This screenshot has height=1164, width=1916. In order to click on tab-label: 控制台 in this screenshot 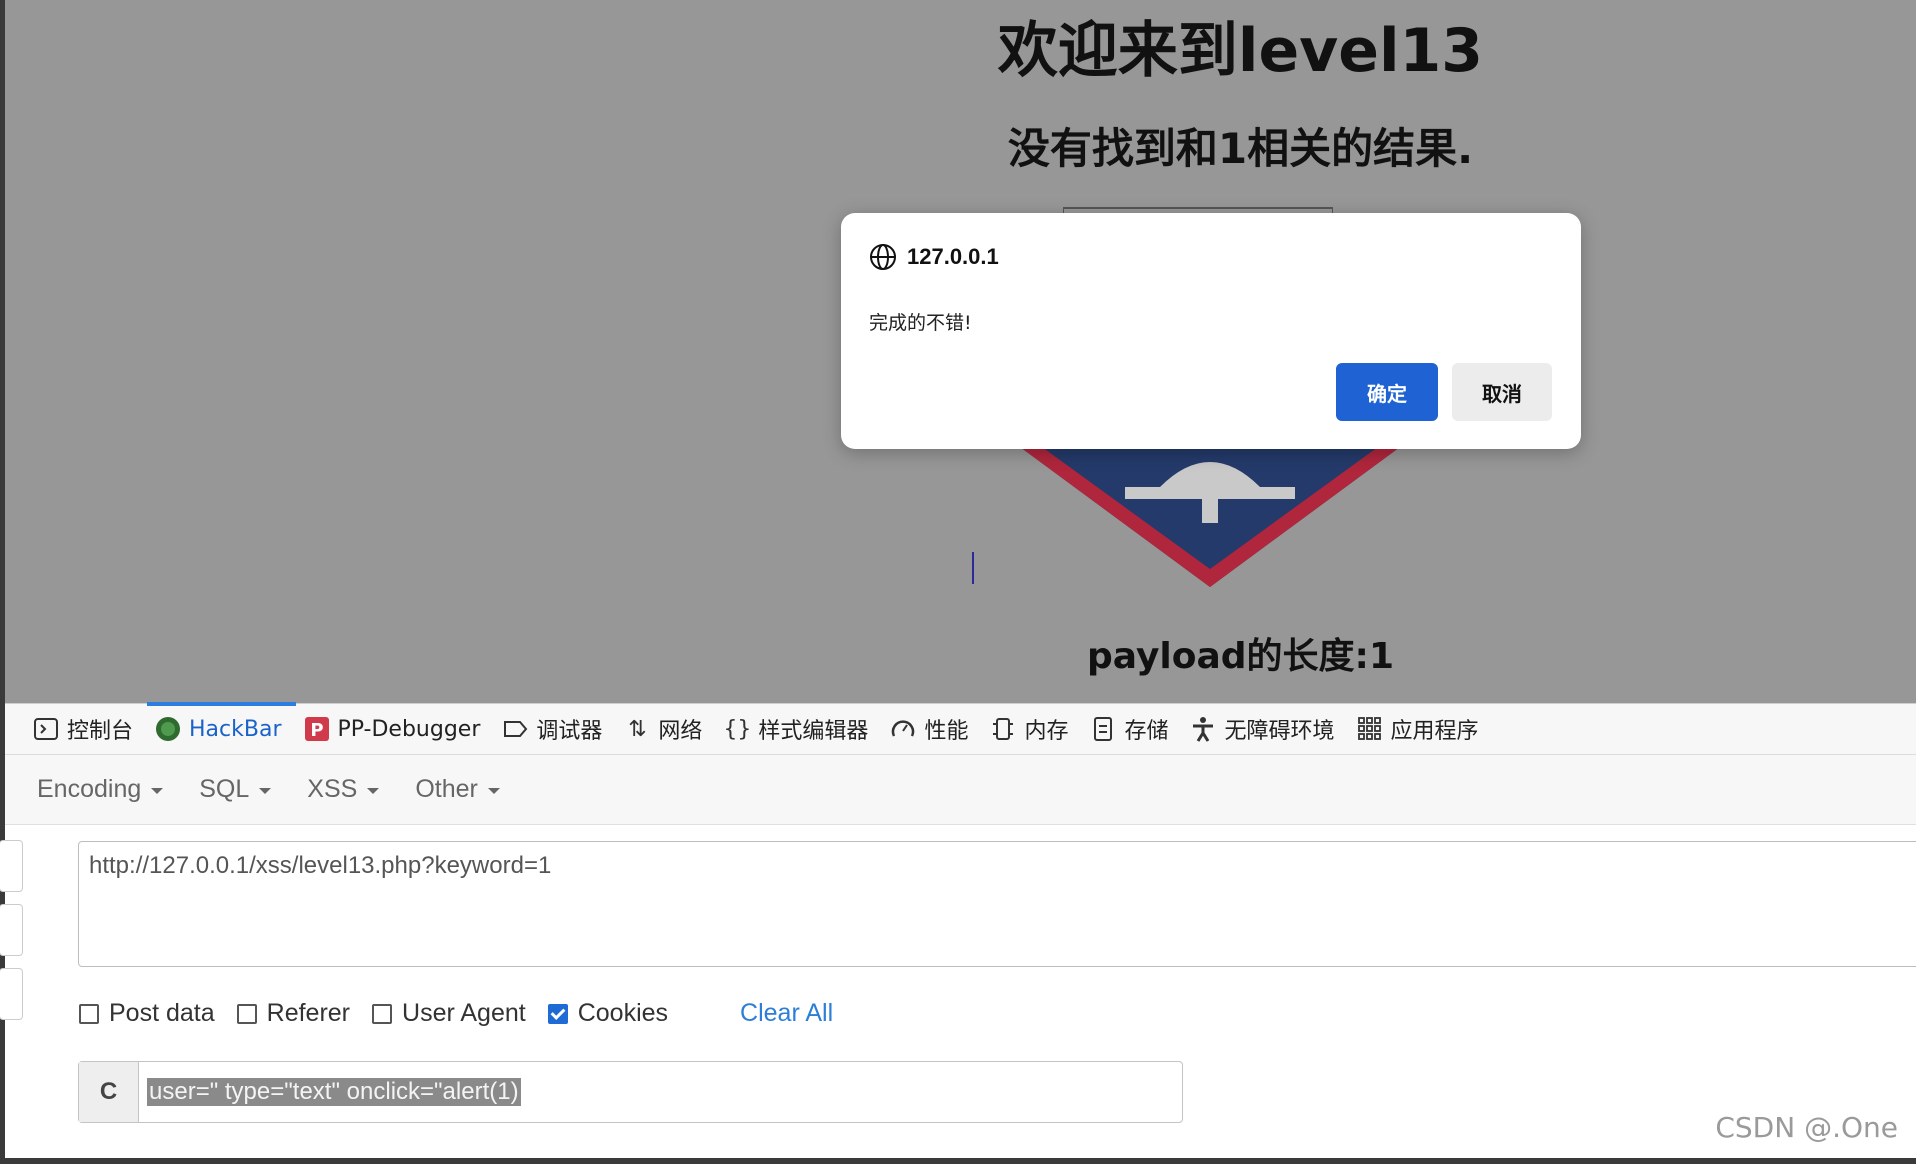, I will do `click(100, 731)`.